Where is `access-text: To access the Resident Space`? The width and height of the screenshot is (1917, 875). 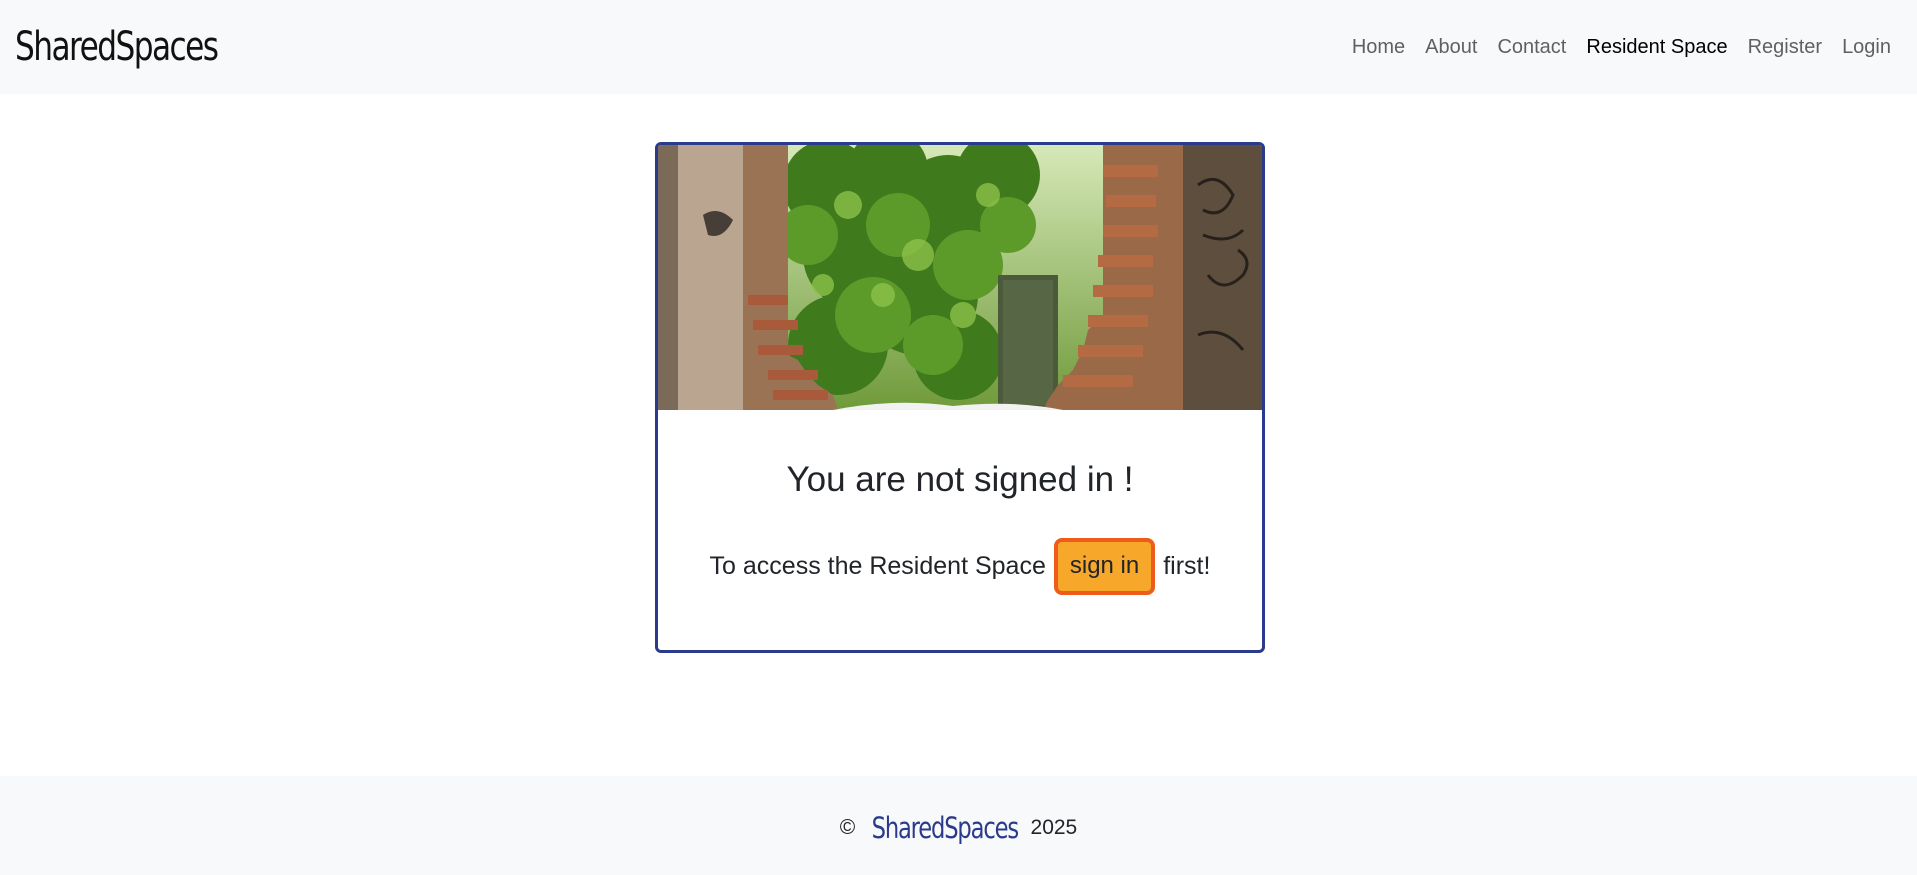 access-text: To access the Resident Space is located at coordinates (877, 566).